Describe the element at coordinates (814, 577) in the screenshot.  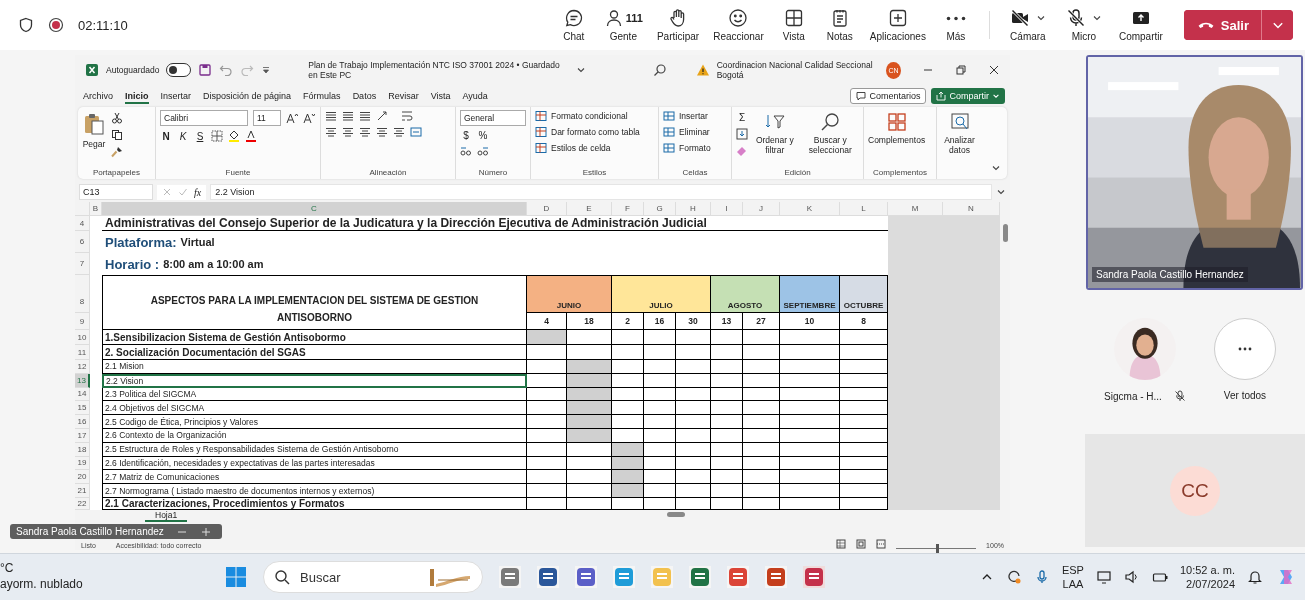
I see `snipping-app-icon` at that location.